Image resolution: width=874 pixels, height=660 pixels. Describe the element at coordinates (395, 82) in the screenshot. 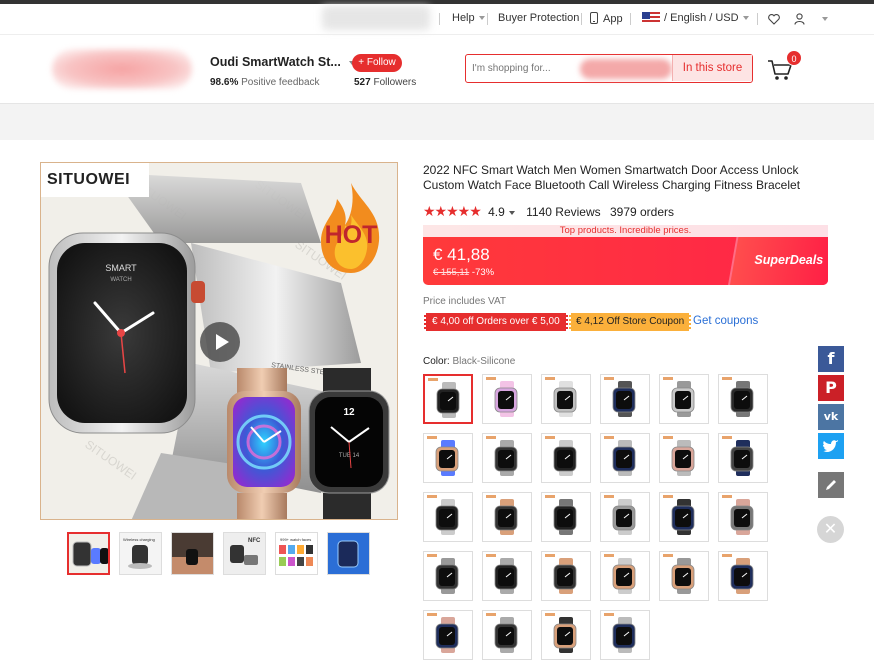

I see `followers-label: Followers` at that location.